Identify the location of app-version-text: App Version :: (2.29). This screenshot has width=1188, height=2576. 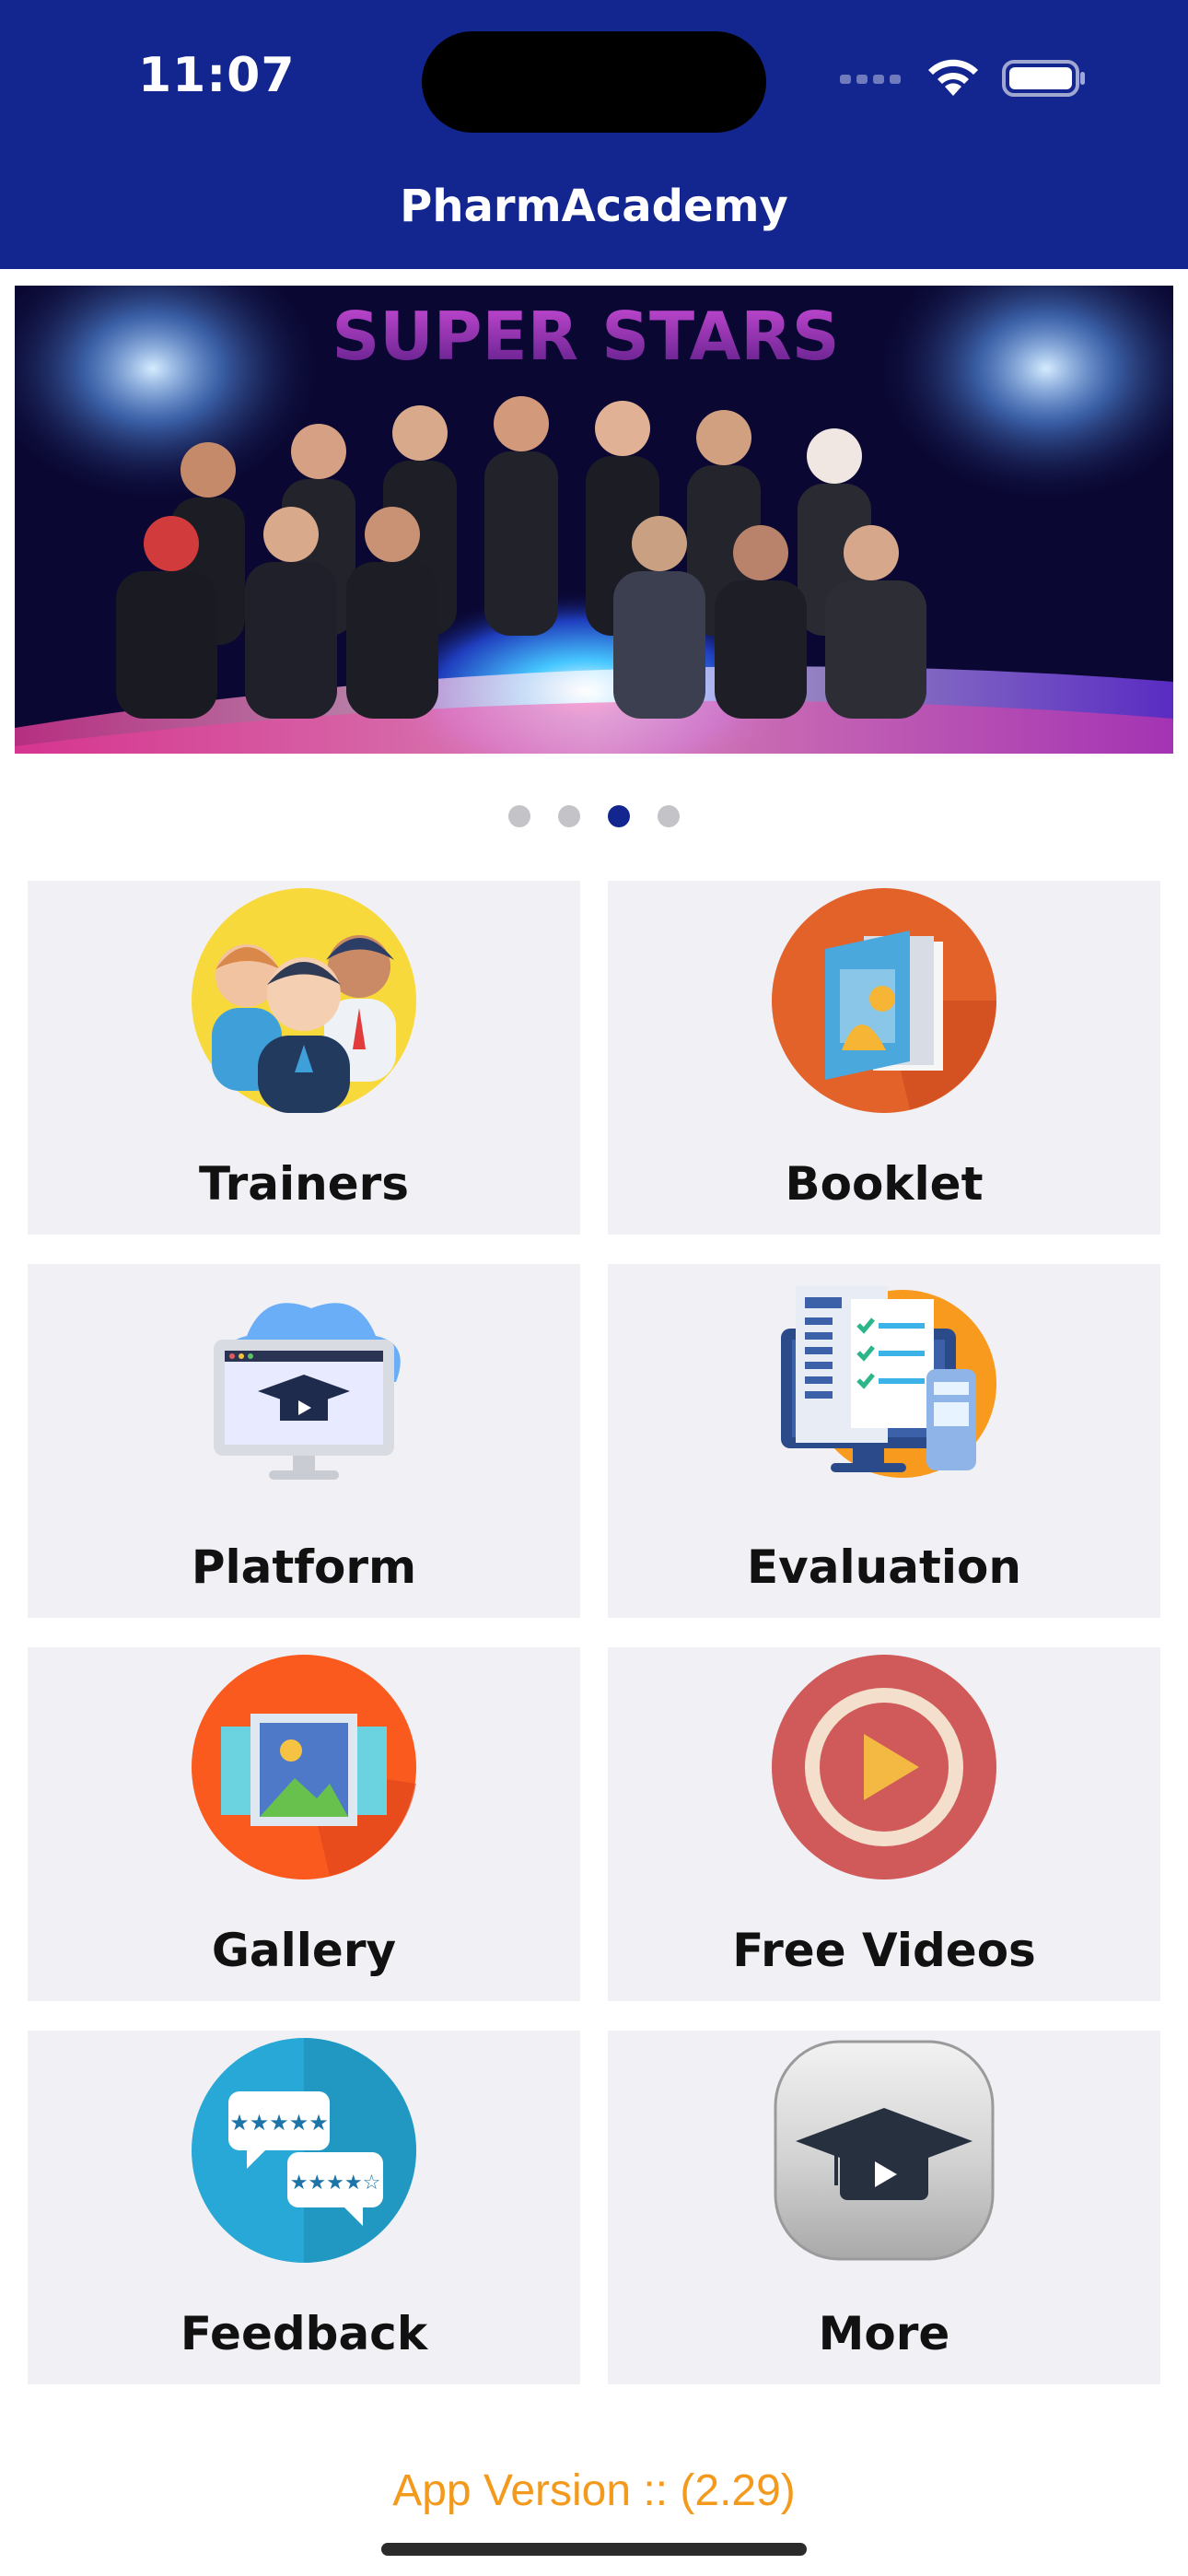
(594, 2491).